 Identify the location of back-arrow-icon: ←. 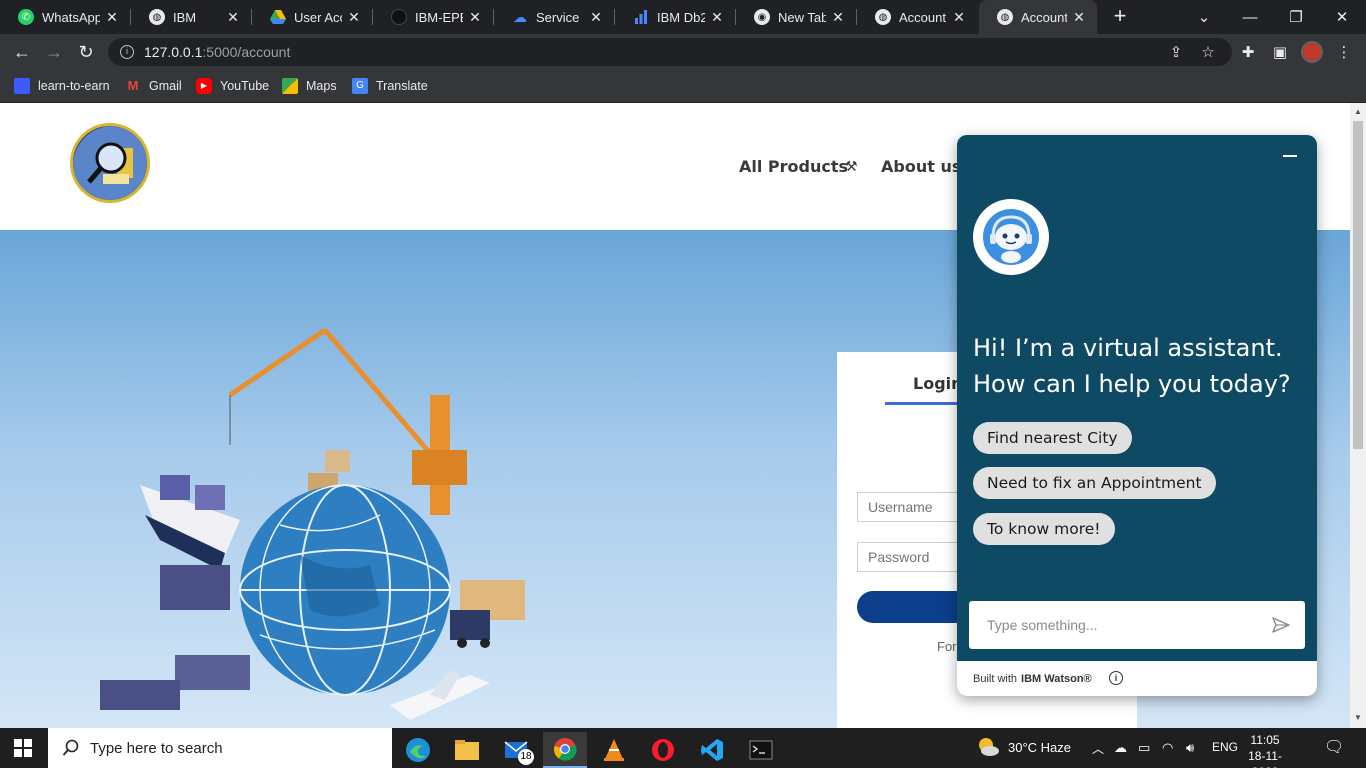
(22, 52).